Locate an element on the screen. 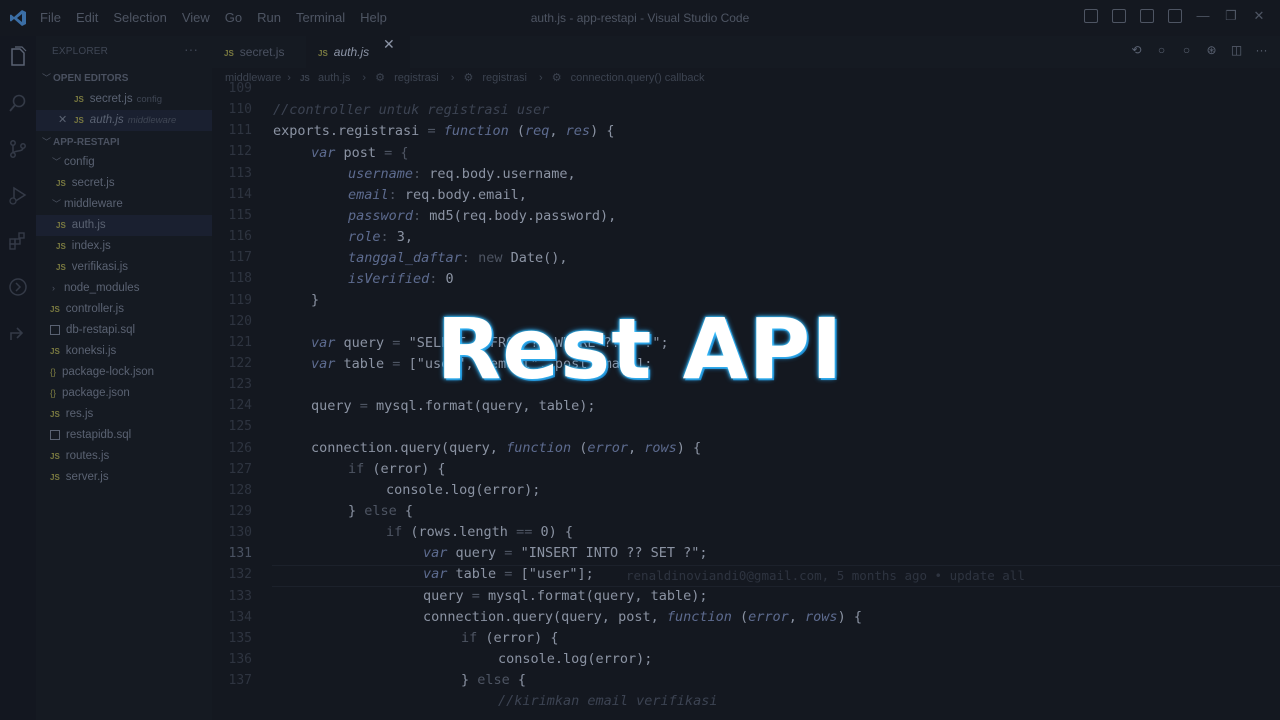 The width and height of the screenshot is (1280, 720). line-number: 136 is located at coordinates (240, 660).